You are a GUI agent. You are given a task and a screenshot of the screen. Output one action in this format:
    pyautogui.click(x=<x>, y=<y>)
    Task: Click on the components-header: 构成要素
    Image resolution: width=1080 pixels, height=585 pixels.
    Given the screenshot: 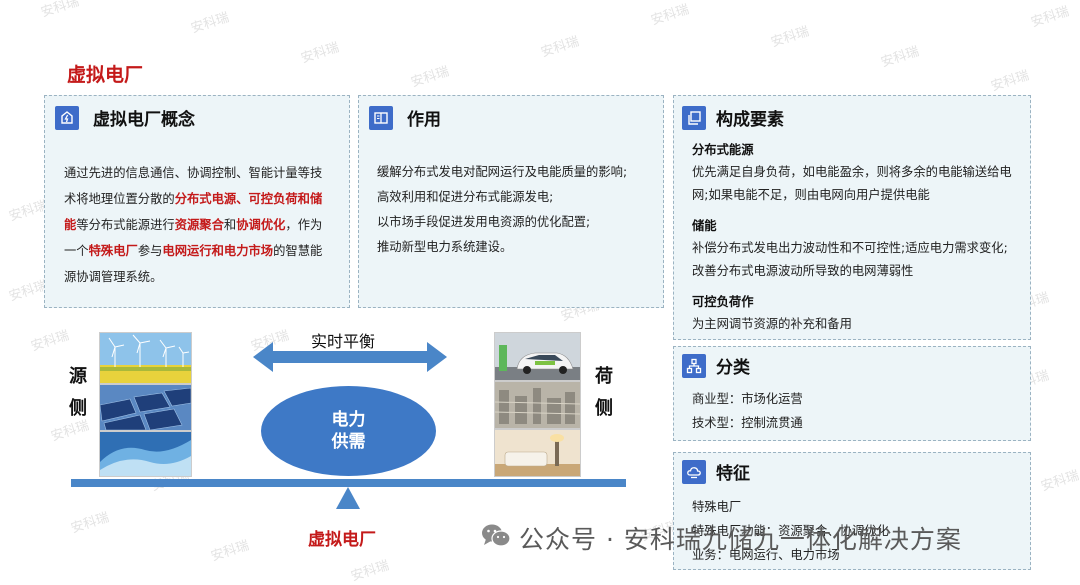 What is the action you would take?
    pyautogui.click(x=733, y=117)
    